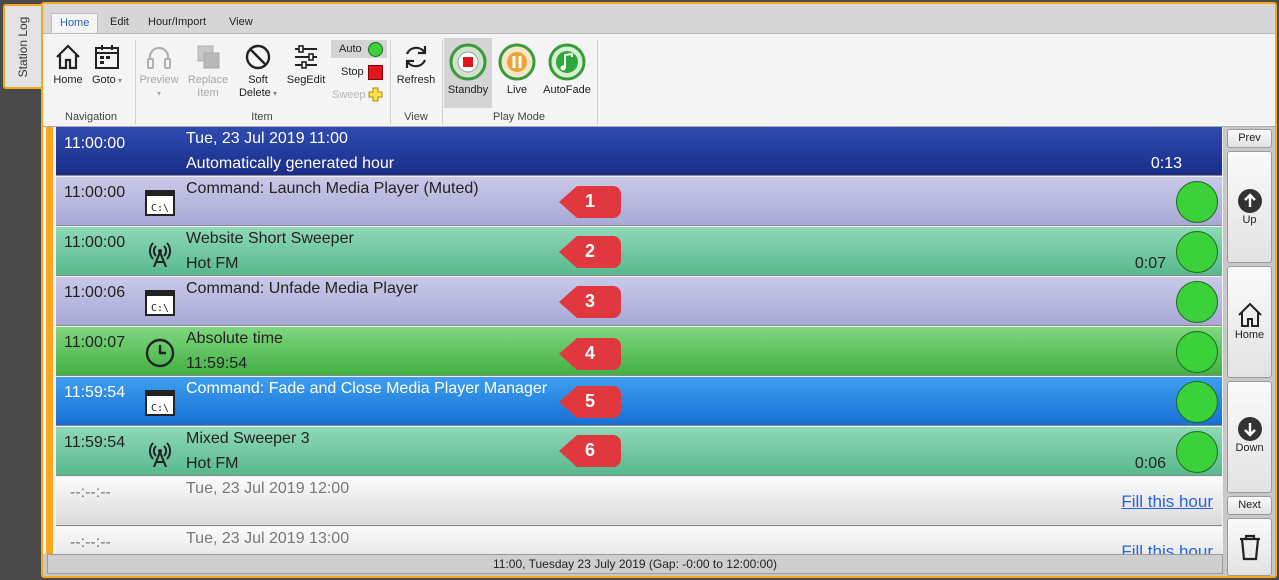  What do you see at coordinates (95, 342) in the screenshot?
I see `row-time: 11:00:07` at bounding box center [95, 342].